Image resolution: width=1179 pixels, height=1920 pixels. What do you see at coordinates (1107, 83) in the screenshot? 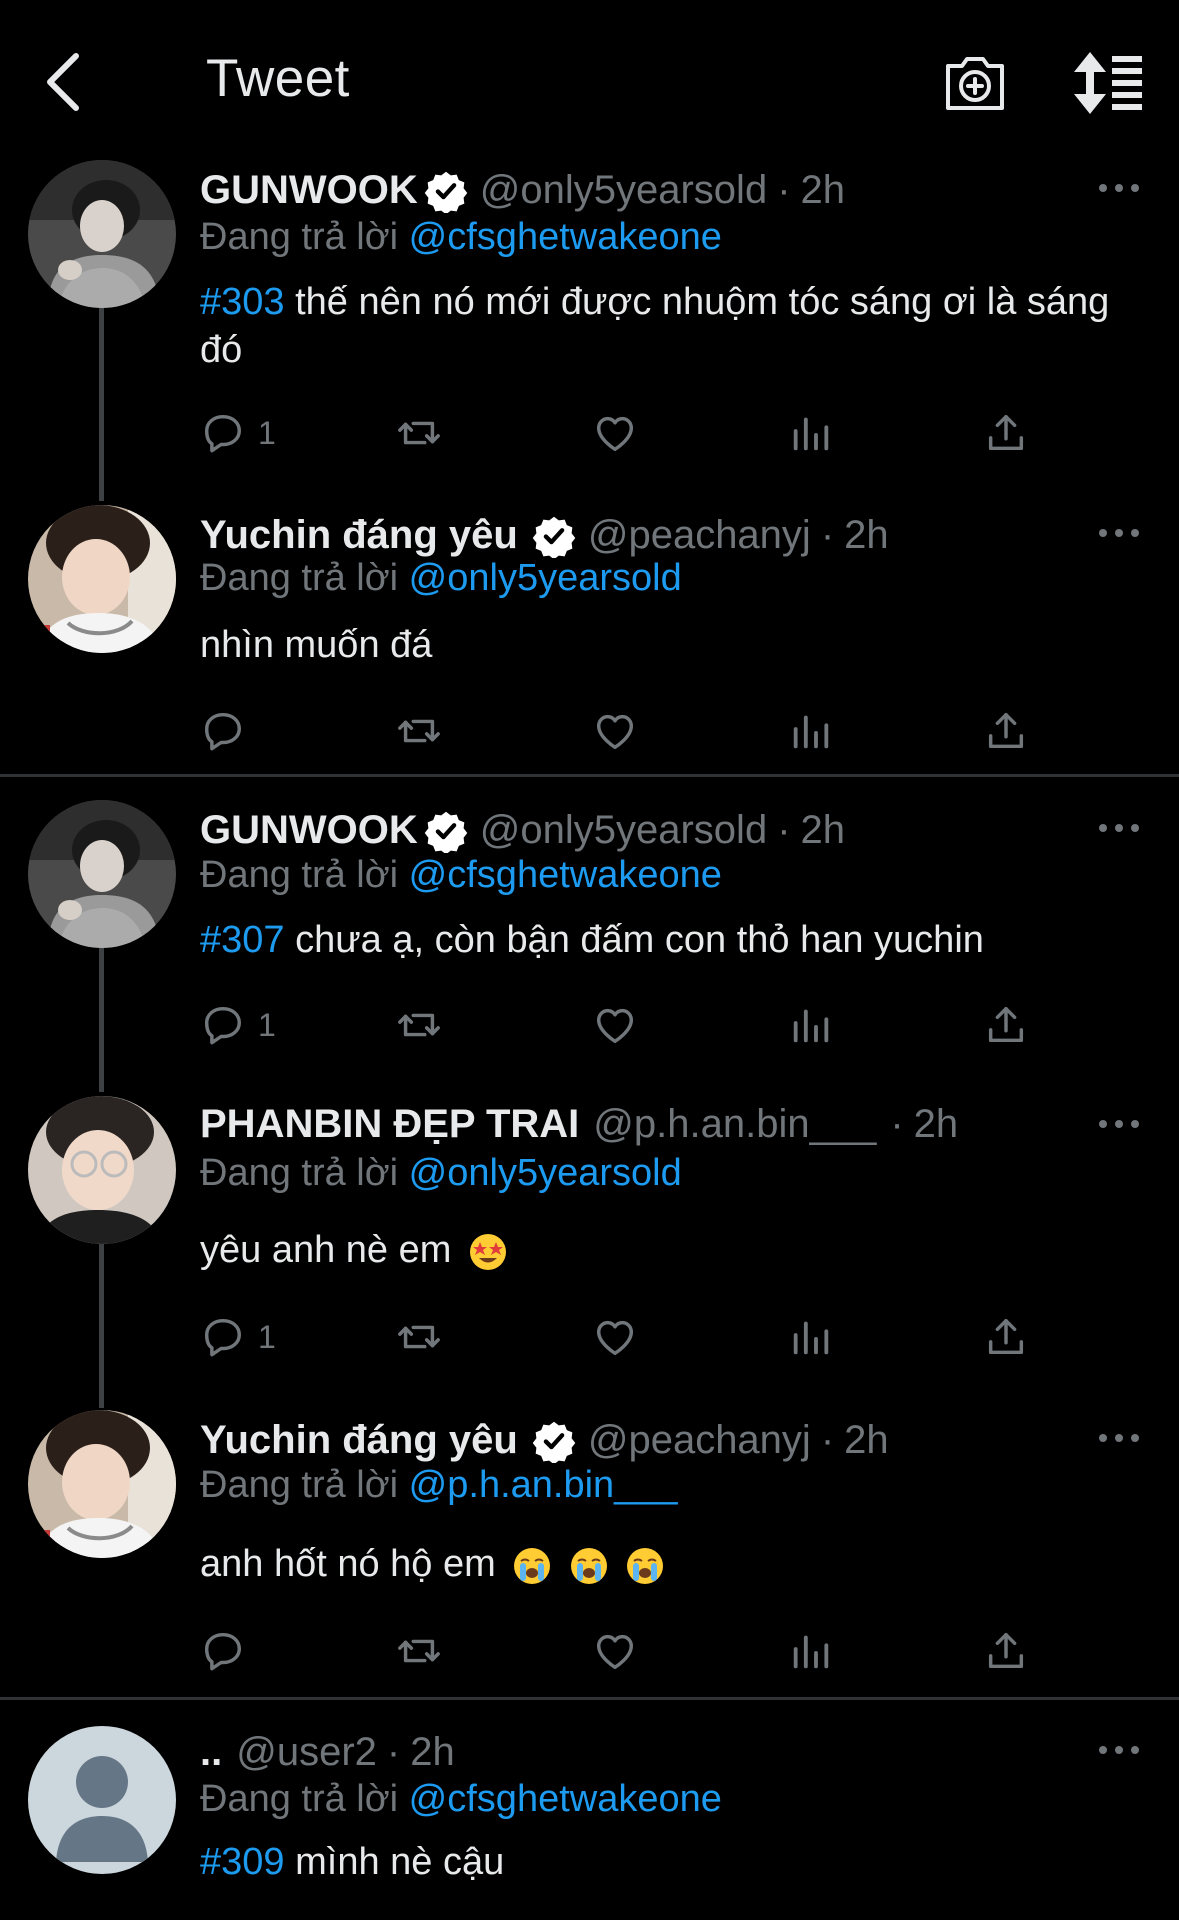
I see `sort-button` at bounding box center [1107, 83].